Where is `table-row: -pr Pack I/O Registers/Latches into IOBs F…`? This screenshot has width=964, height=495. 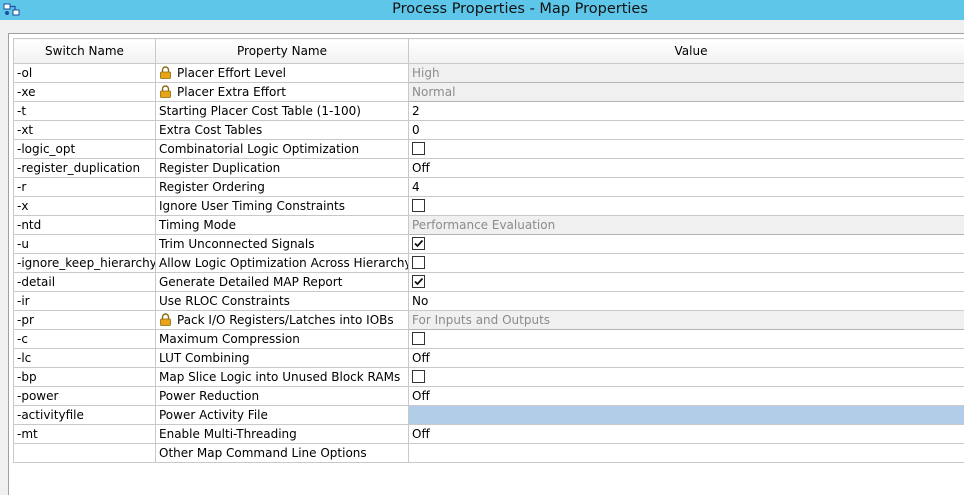 table-row: -pr Pack I/O Registers/Latches into IOBs F… is located at coordinates (489, 320).